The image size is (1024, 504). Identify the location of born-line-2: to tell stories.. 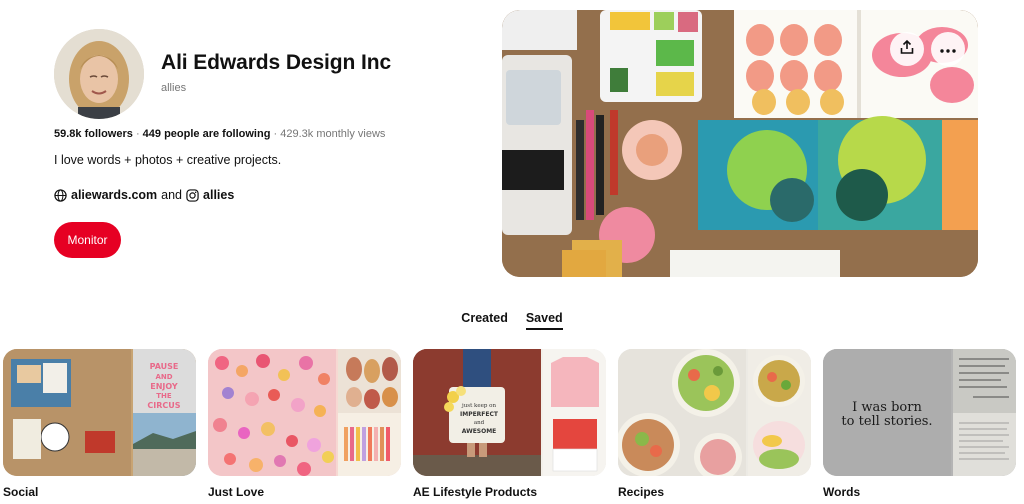
(886, 421).